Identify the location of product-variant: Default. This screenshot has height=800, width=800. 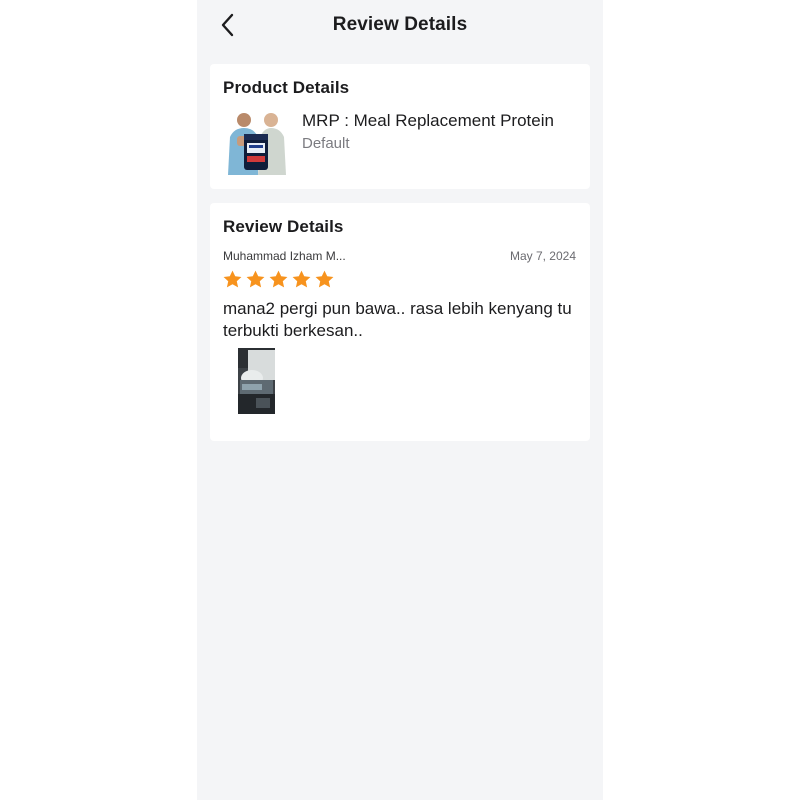
(326, 143).